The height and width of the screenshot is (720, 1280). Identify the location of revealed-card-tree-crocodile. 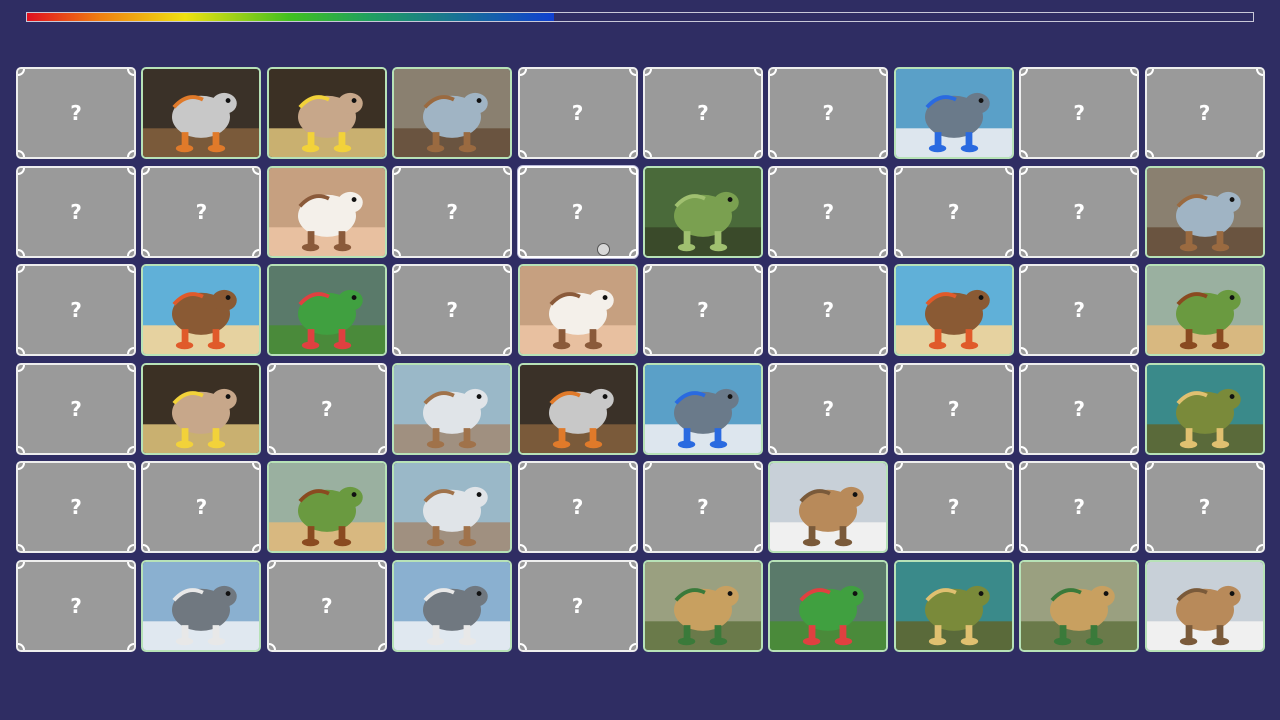
(702, 211).